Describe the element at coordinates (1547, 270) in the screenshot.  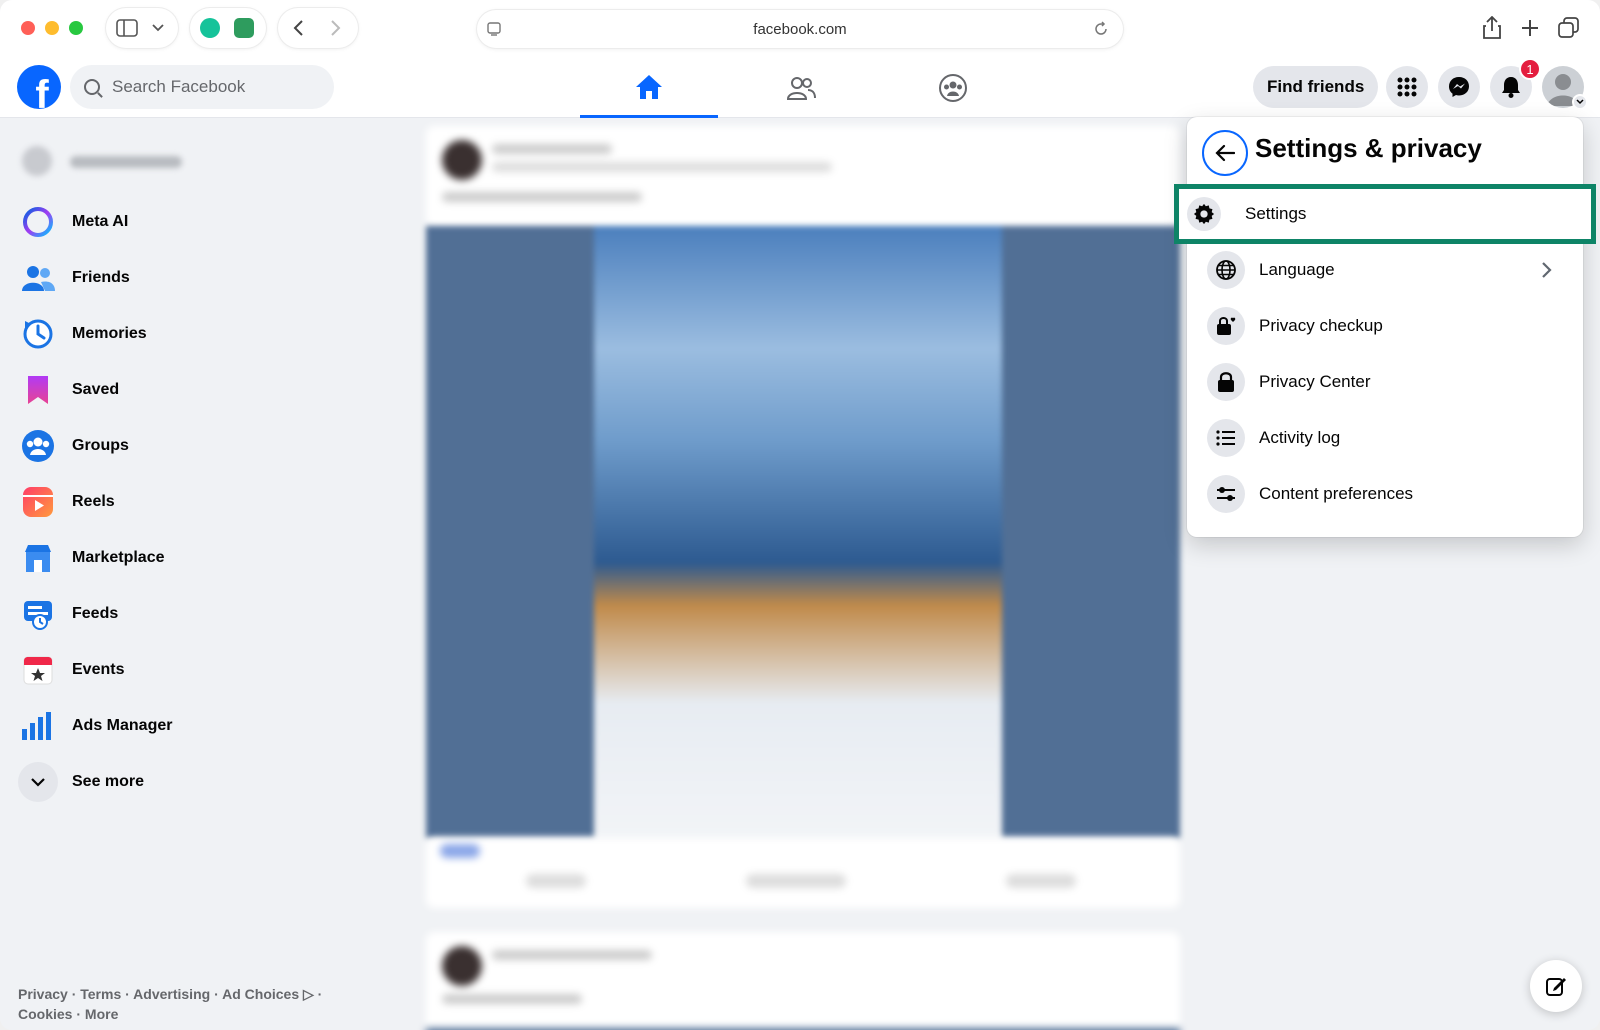
I see `chevron-right-icon` at that location.